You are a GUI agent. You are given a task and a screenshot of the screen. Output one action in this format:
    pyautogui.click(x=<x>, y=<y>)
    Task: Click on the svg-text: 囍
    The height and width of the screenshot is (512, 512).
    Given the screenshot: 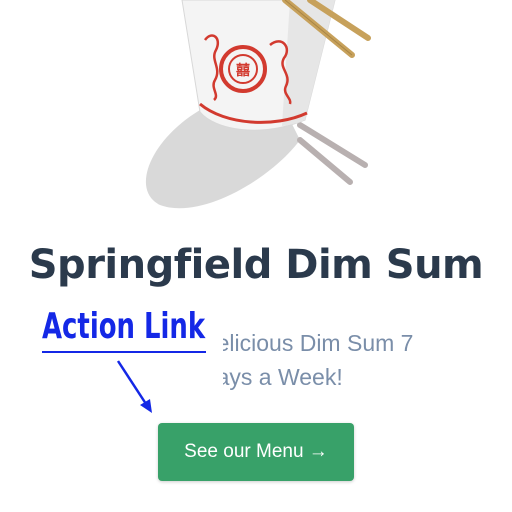 What is the action you would take?
    pyautogui.click(x=243, y=70)
    